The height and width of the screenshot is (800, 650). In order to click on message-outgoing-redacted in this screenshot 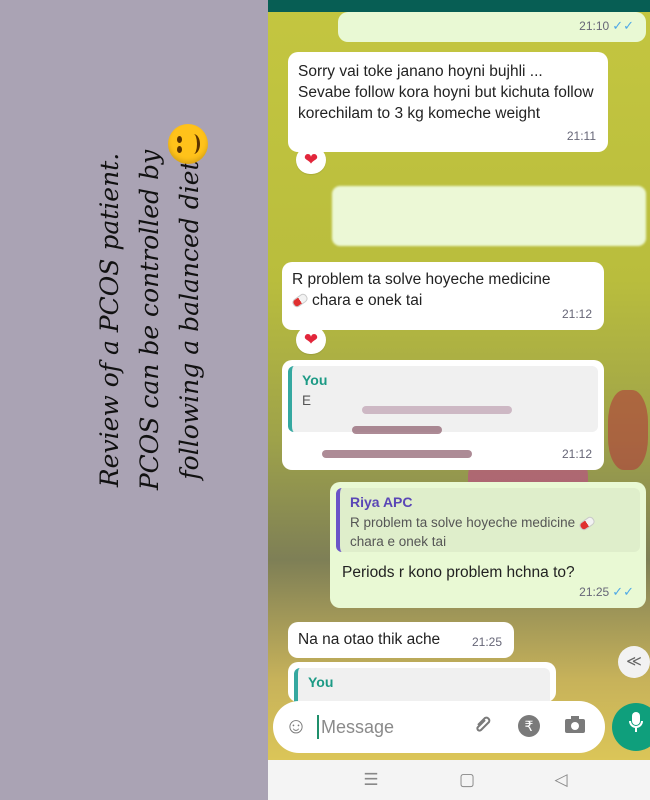, I will do `click(489, 216)`.